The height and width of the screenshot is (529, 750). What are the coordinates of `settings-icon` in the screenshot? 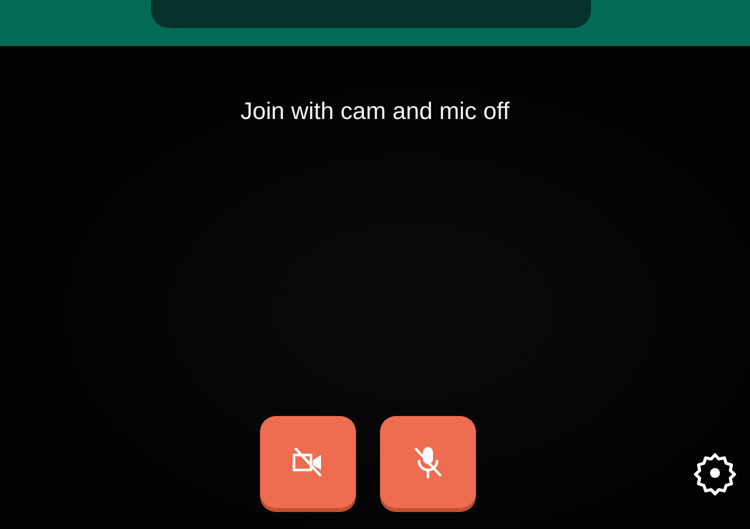 It's located at (715, 473).